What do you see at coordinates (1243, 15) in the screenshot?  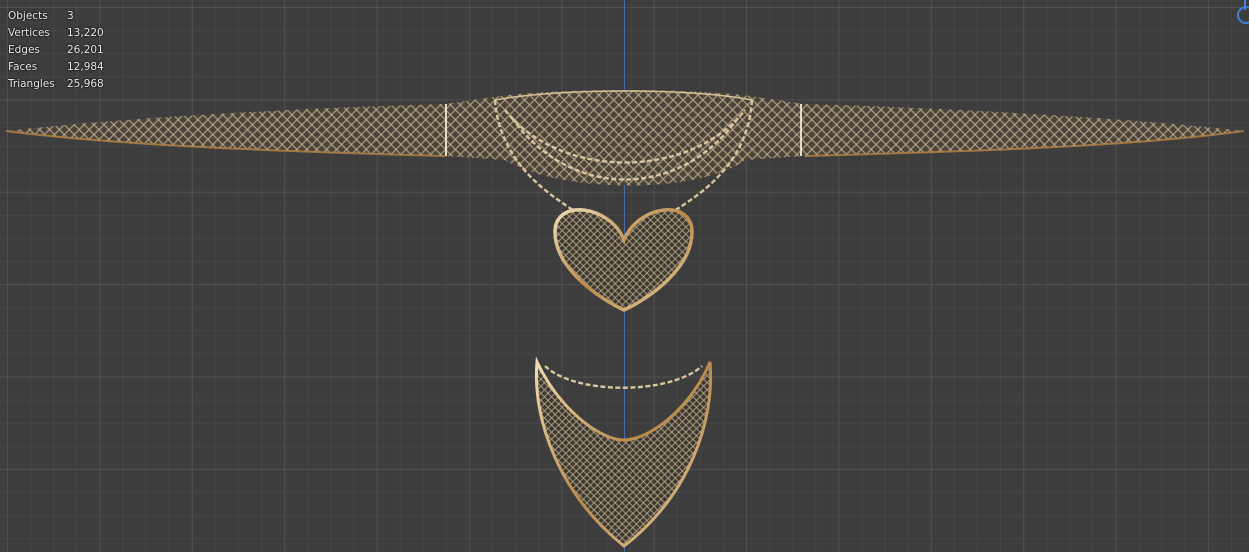 I see `navigation-gizmo-icon` at bounding box center [1243, 15].